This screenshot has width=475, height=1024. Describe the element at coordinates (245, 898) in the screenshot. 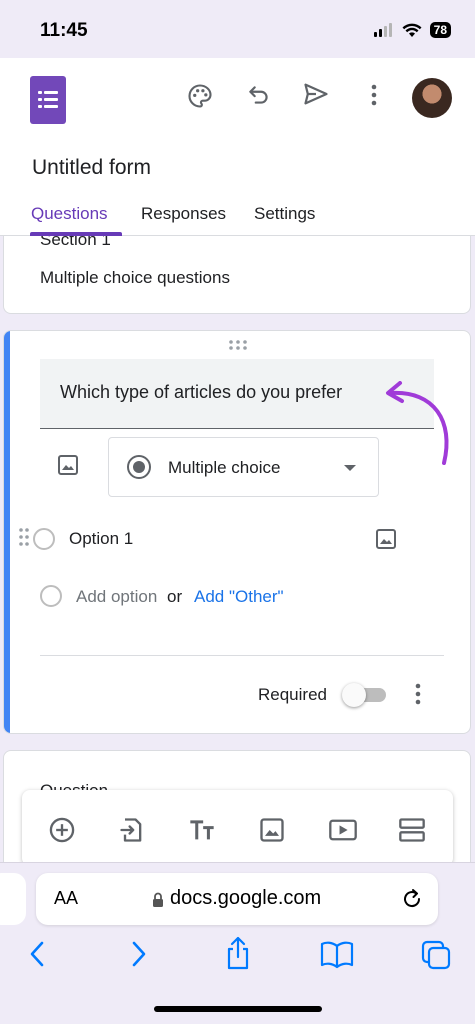

I see `url-text: docs.google.com` at that location.